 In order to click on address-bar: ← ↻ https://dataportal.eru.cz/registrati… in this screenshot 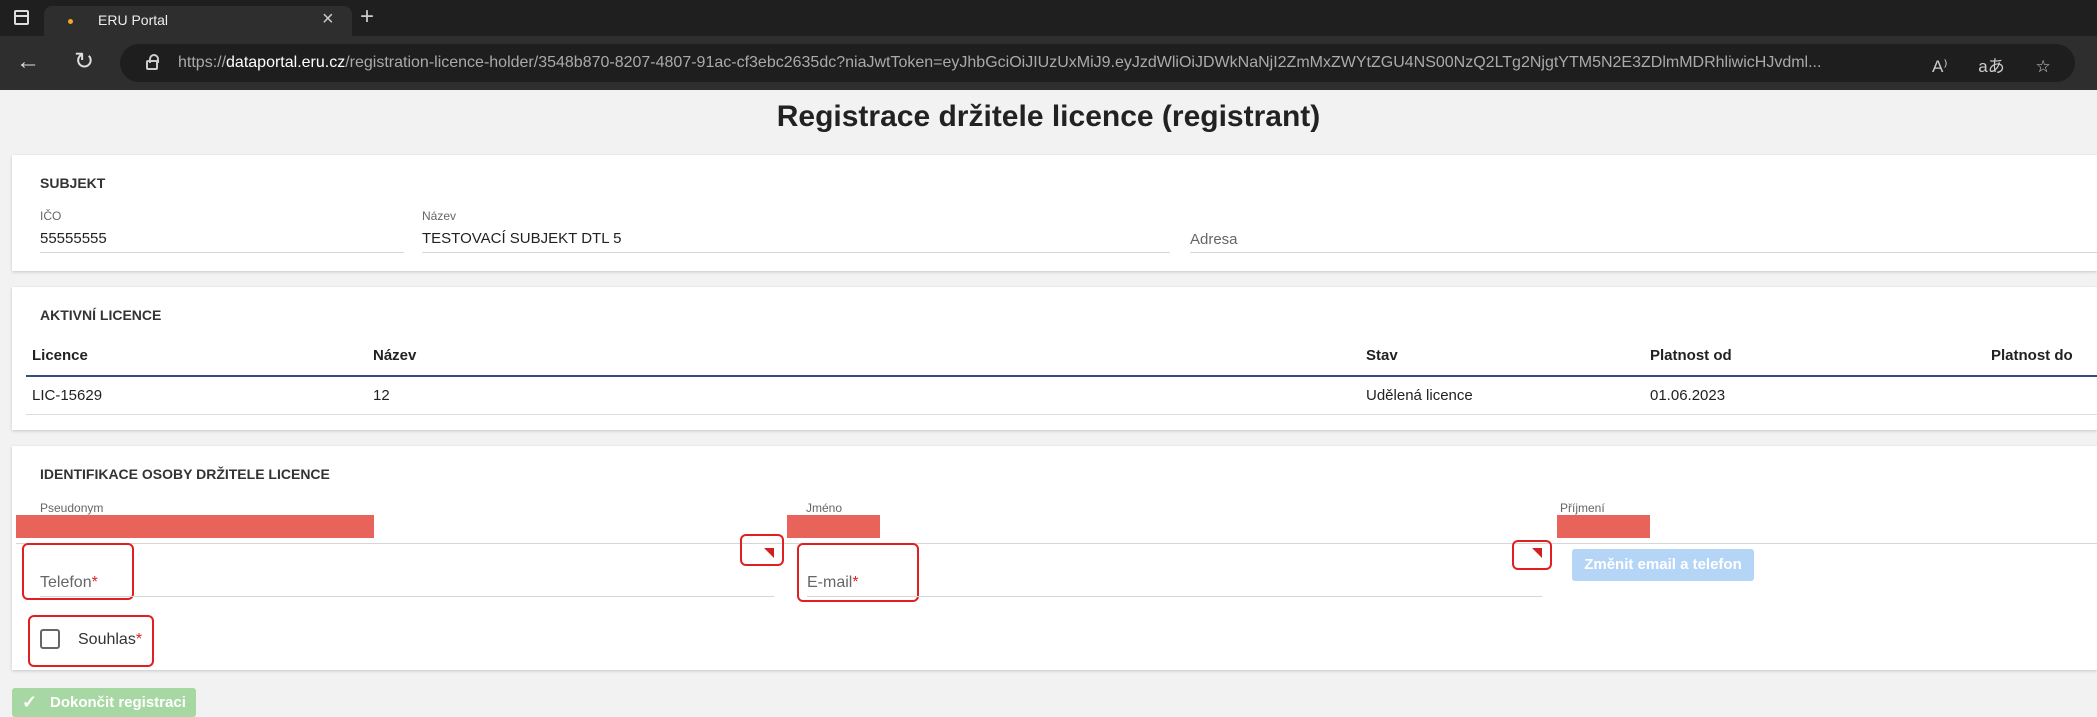, I will do `click(1048, 63)`.